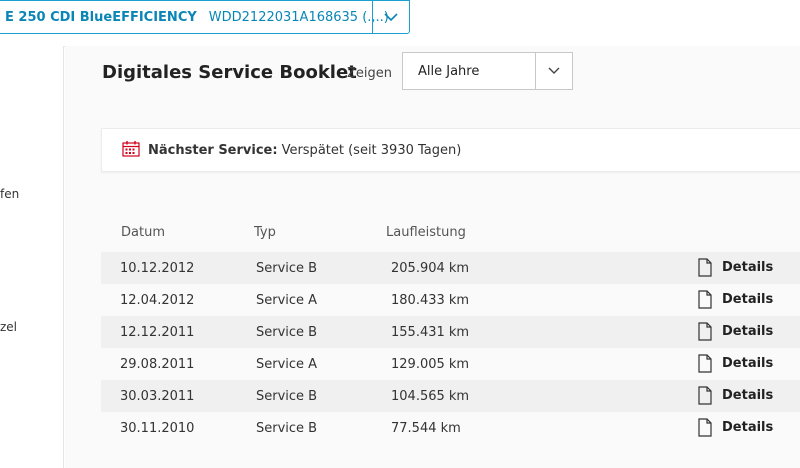  I want to click on year-filter-select: Alle Jahre, so click(487, 71).